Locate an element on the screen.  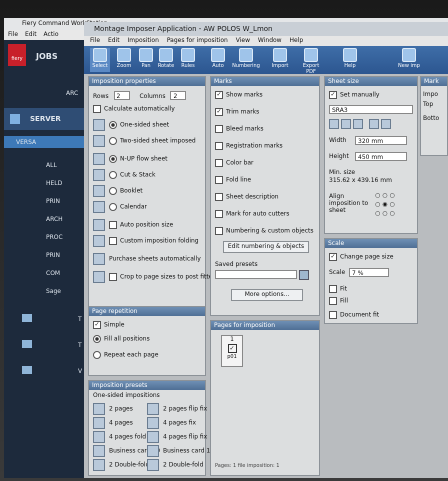
repeat-each-option: Repeat each page is located at coordinates (125, 355).